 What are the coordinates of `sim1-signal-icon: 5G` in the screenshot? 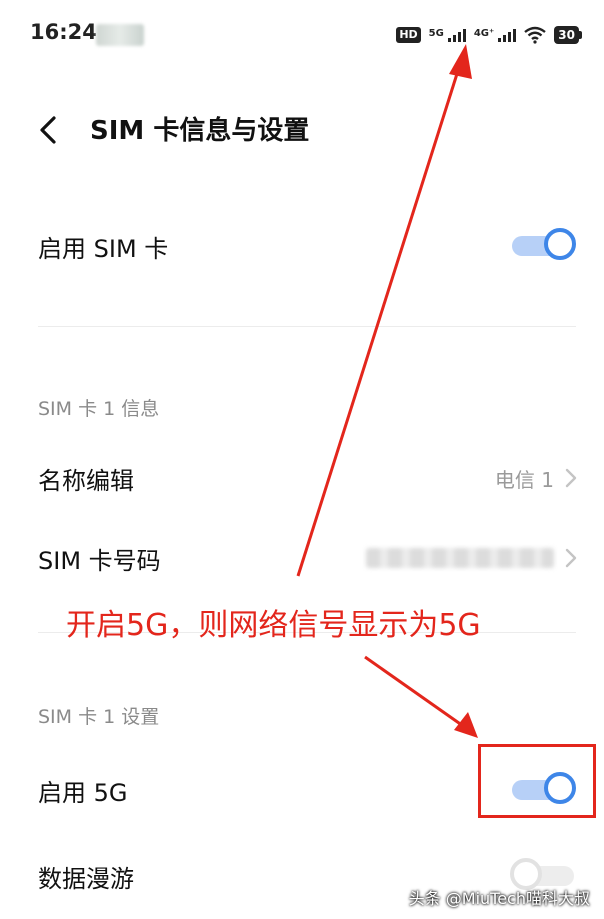 It's located at (447, 35).